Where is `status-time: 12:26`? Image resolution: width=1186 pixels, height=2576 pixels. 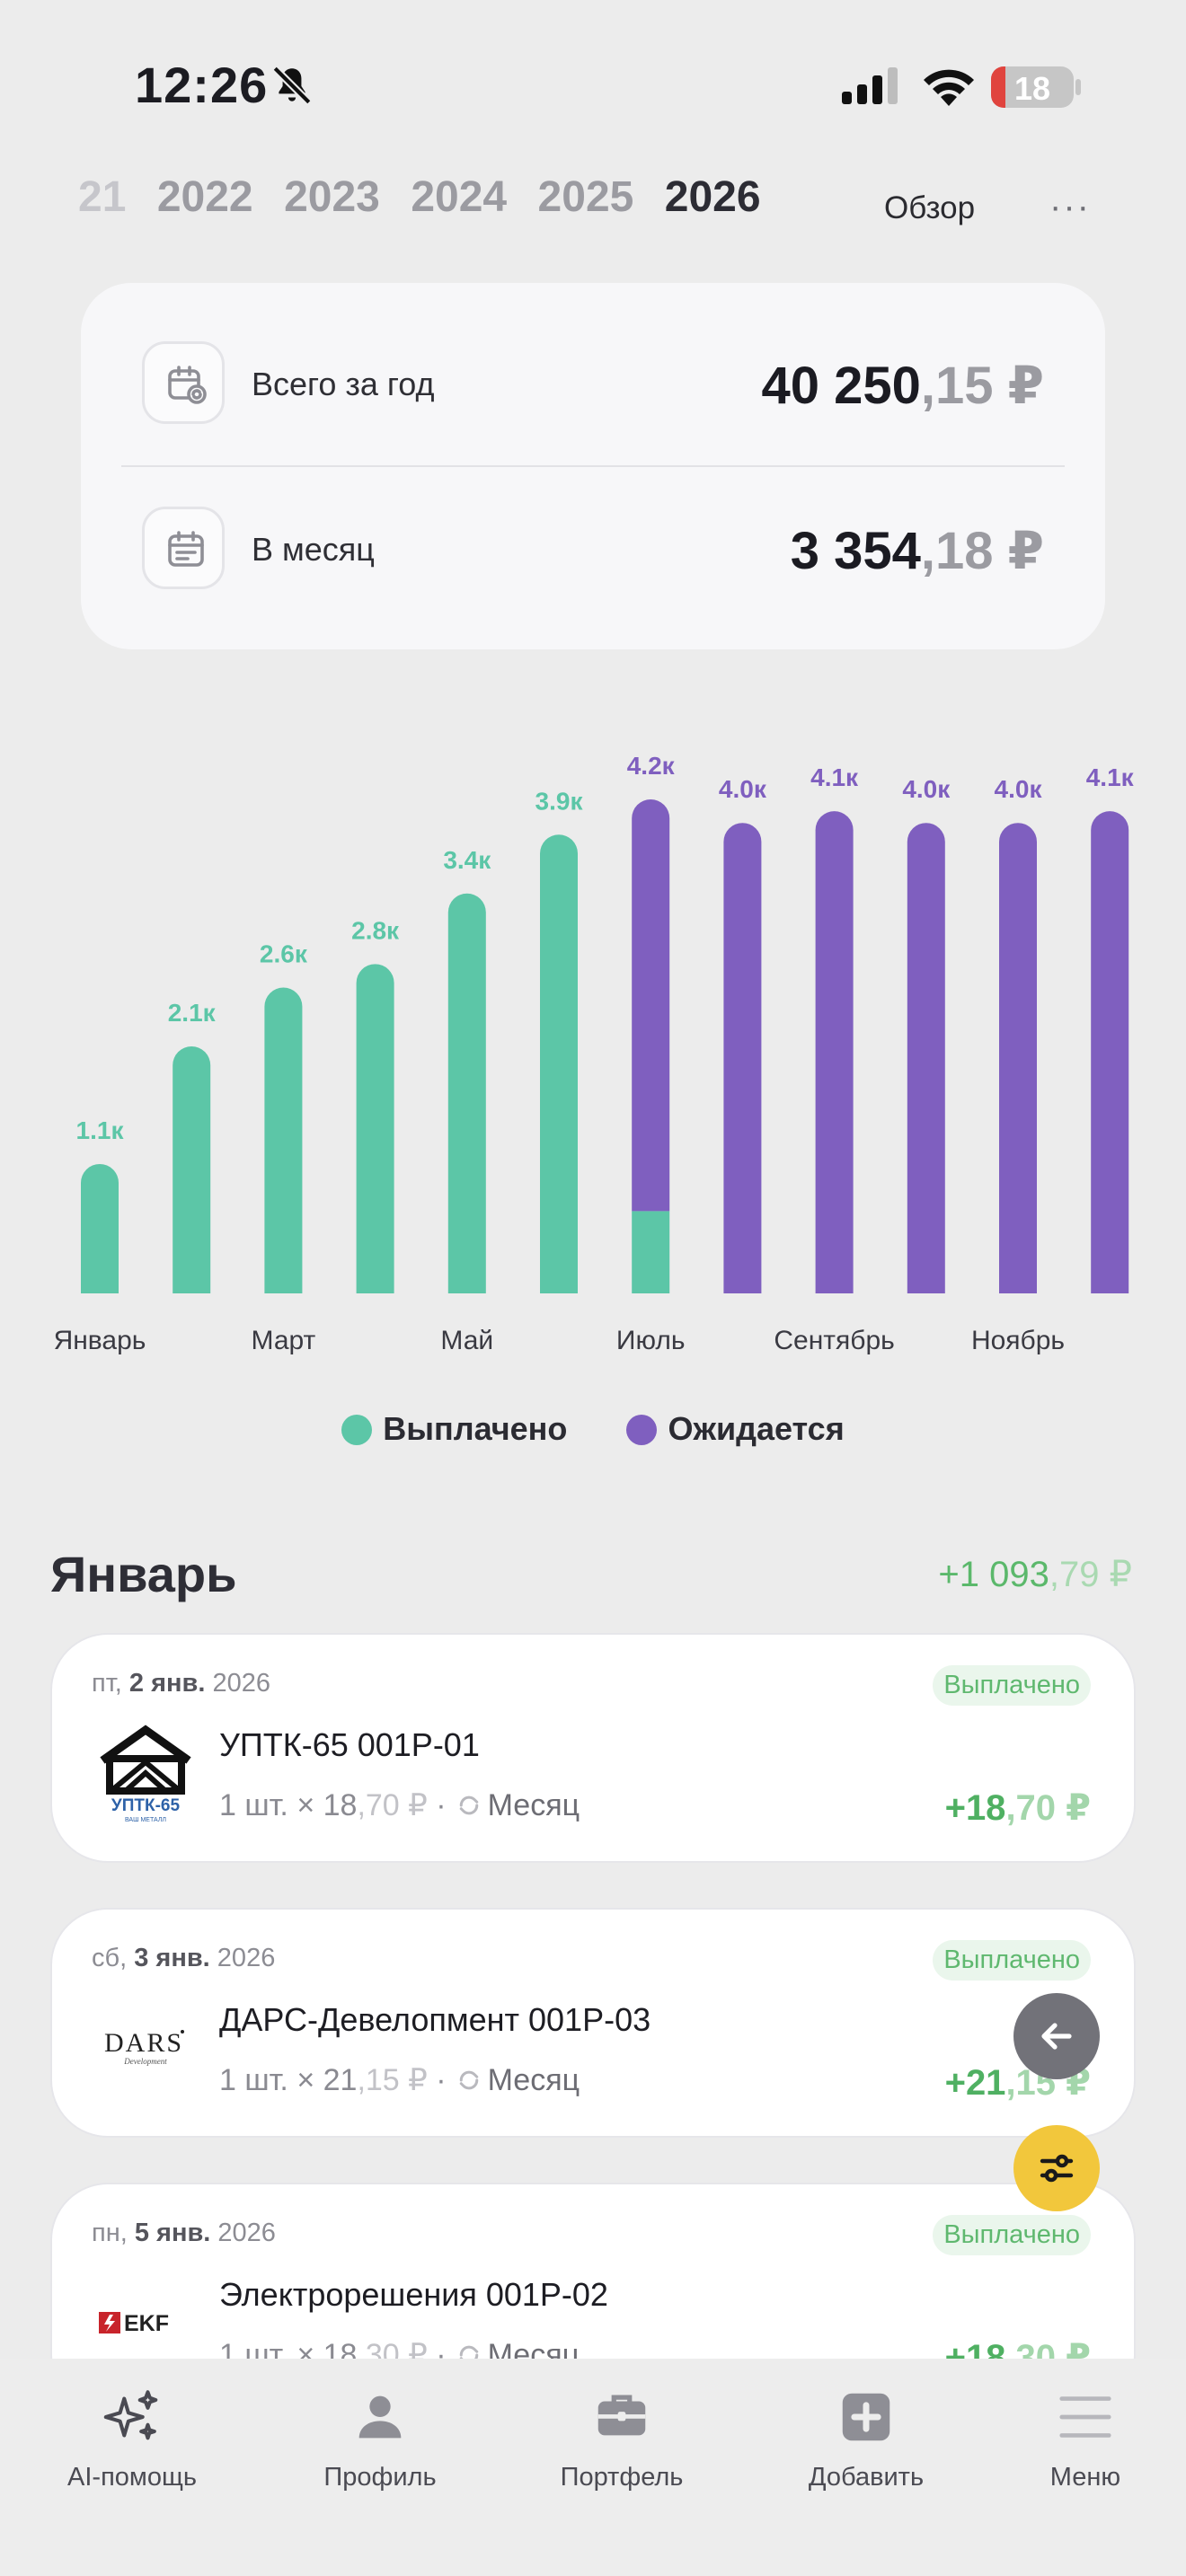
status-time: 12:26 is located at coordinates (202, 85).